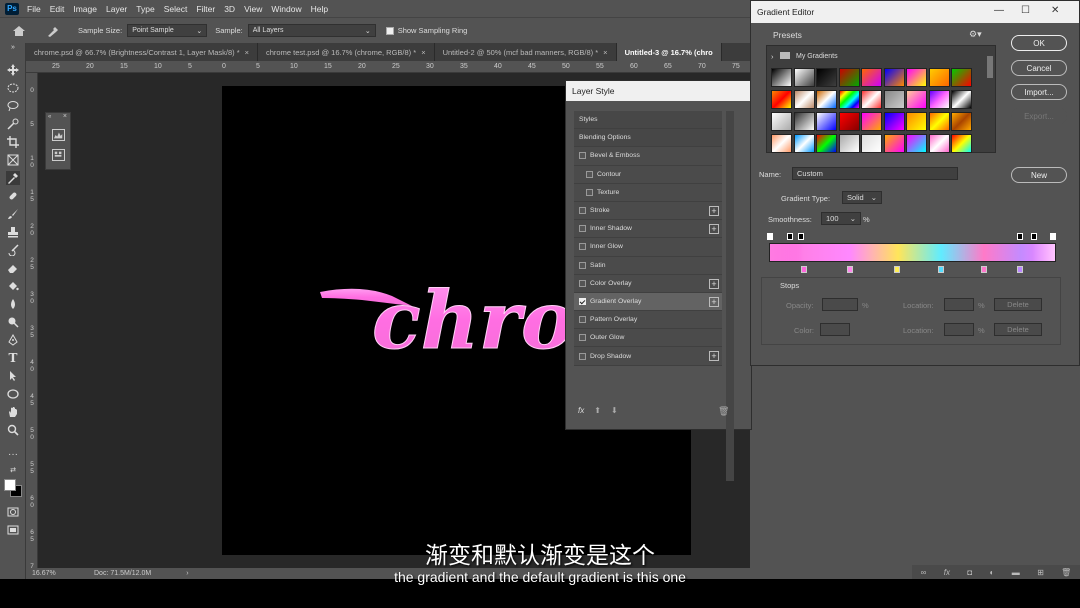  What do you see at coordinates (176, 9) in the screenshot?
I see `menu-select: Select` at bounding box center [176, 9].